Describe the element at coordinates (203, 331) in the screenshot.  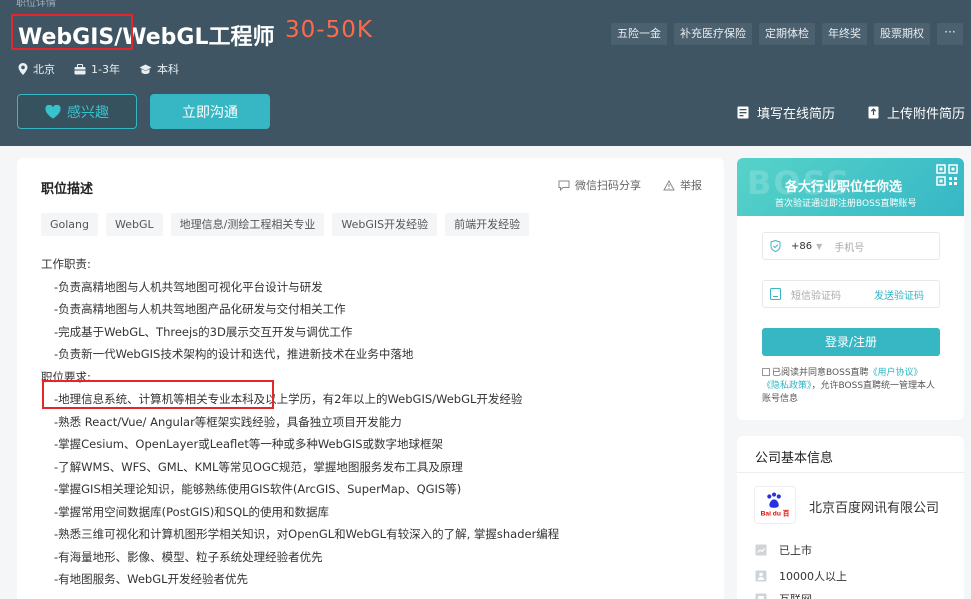
I see `duty-line: -完成基于WebGL、Threejs的3D展示交互开发与调优工作` at that location.